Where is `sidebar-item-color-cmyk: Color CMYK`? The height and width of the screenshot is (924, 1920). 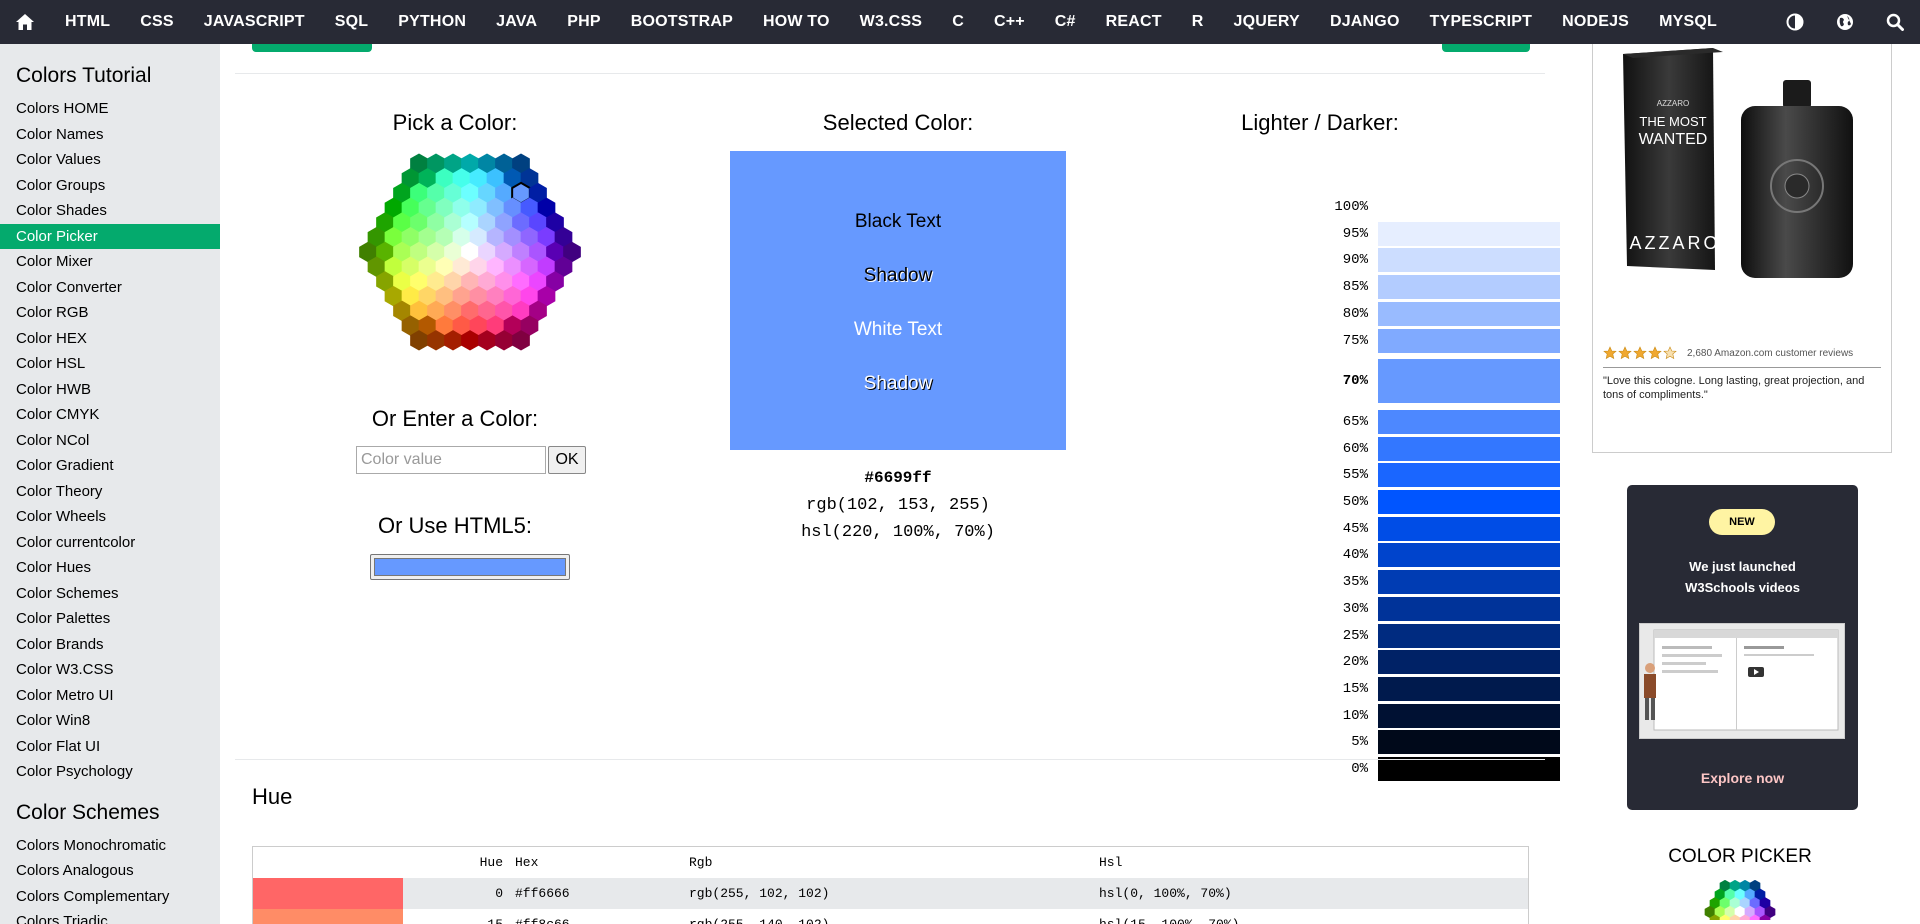 sidebar-item-color-cmyk: Color CMYK is located at coordinates (110, 415).